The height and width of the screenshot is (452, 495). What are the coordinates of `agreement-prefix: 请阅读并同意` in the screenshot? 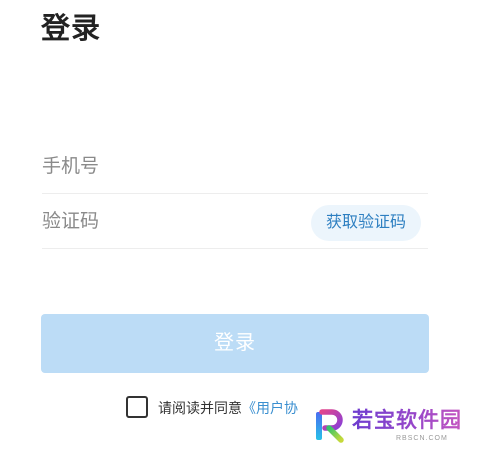 It's located at (200, 408).